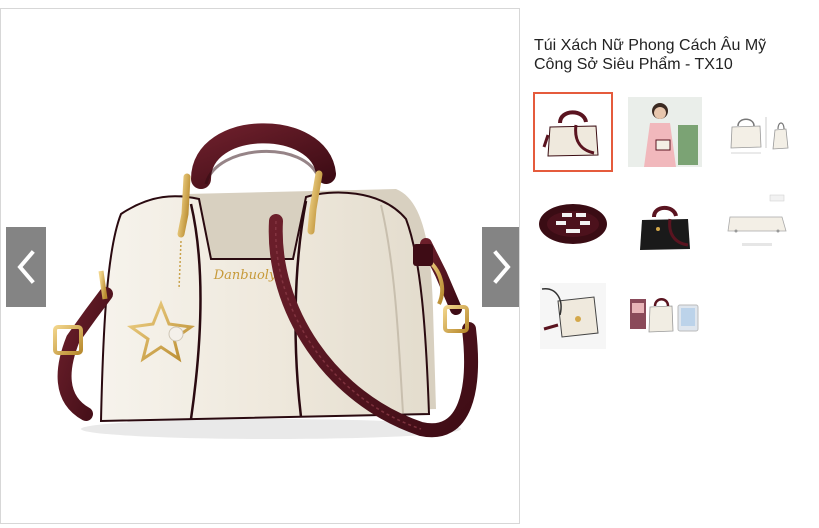  Describe the element at coordinates (665, 224) in the screenshot. I see `thumb-black-bag` at that location.